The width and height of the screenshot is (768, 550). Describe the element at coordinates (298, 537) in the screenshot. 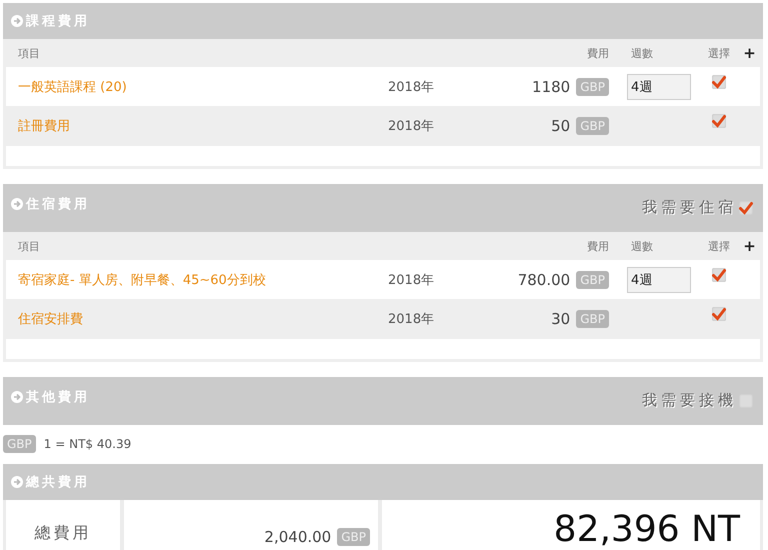

I see `total-amount: 2,040.00` at that location.